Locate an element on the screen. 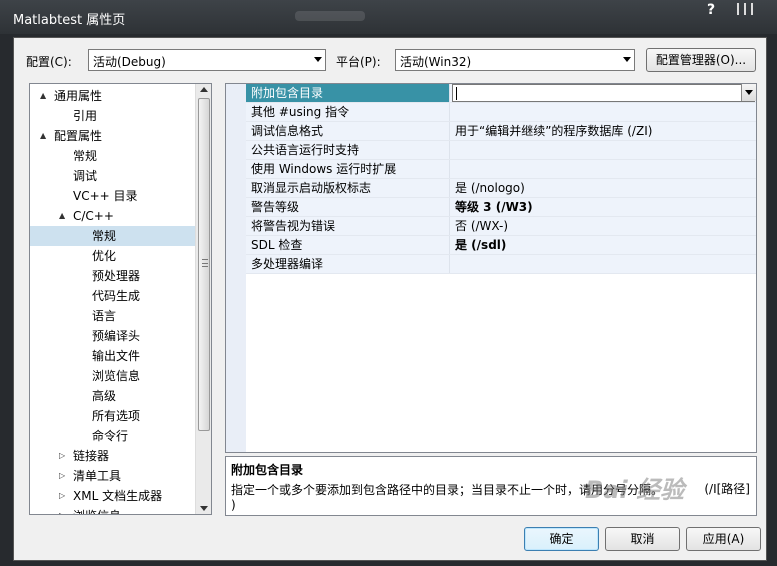 This screenshot has height=566, width=777. platform-value: 活动(Win32) is located at coordinates (436, 62).